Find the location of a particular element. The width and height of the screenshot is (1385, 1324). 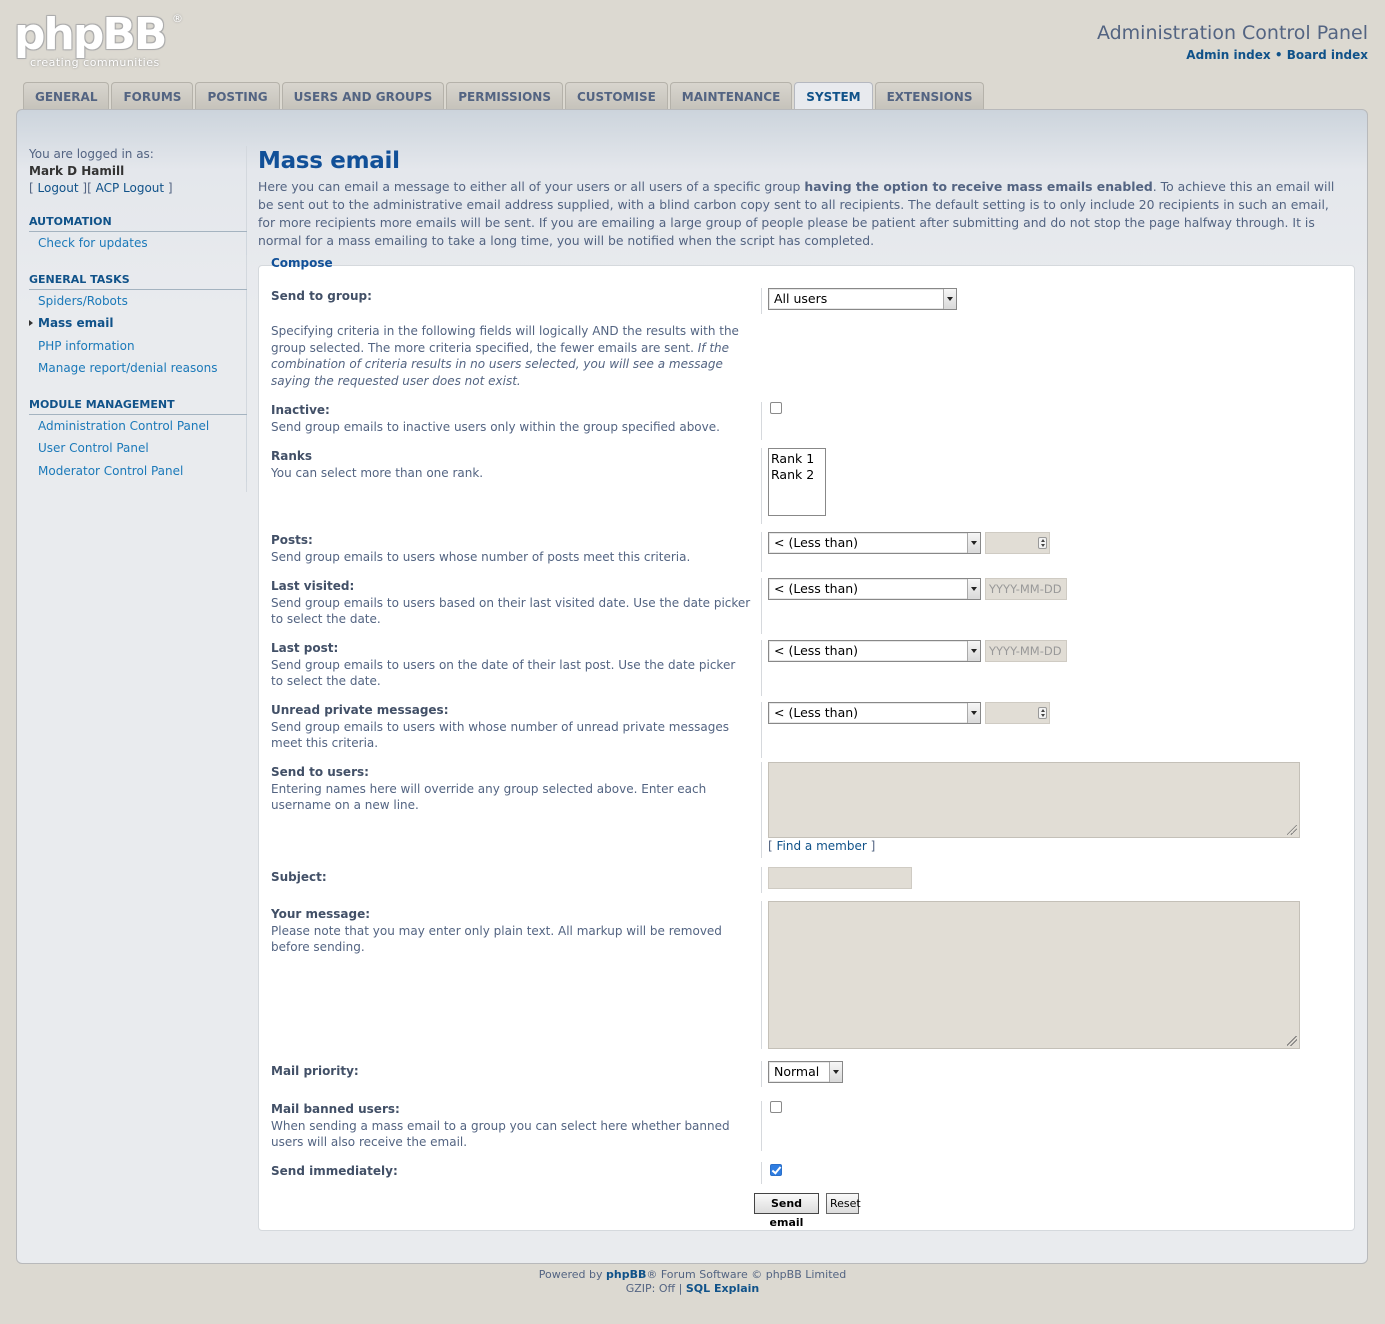

rank-option: Rank 2 is located at coordinates (798, 475).